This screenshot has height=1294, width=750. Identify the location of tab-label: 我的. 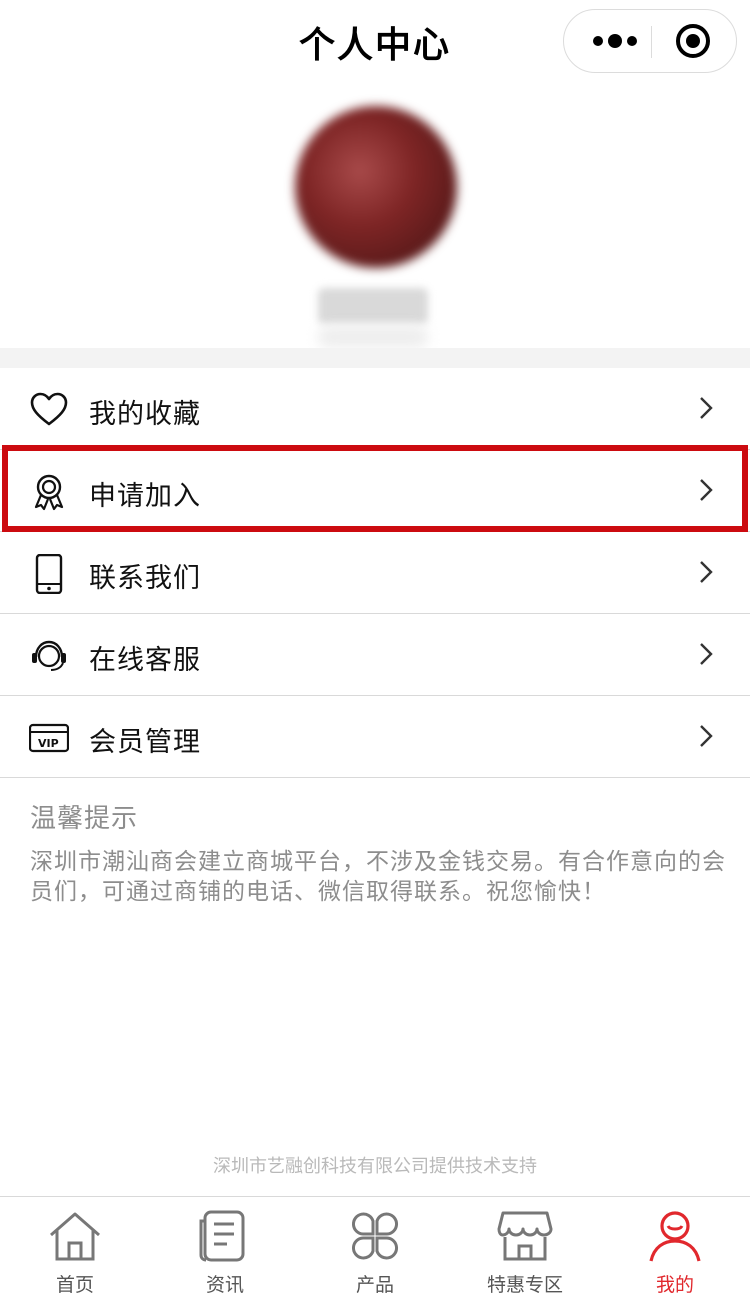
(674, 1284).